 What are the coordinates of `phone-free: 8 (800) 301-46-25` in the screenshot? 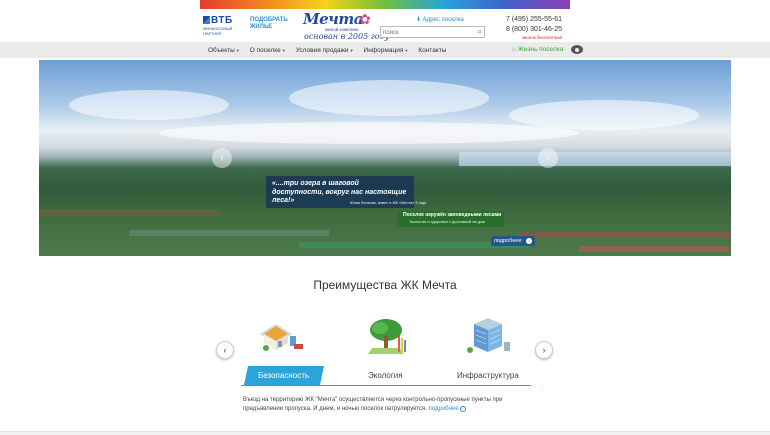 It's located at (534, 30).